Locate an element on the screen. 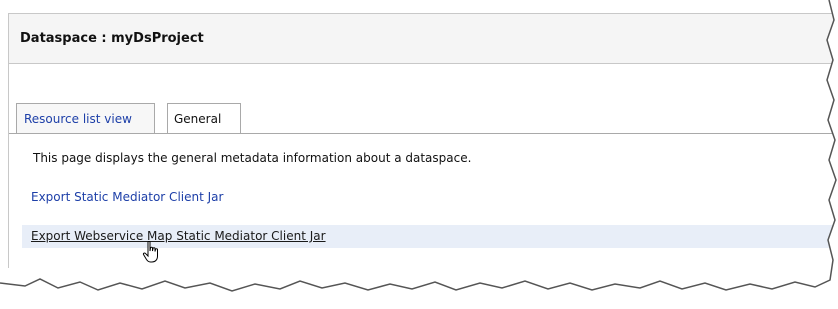 The height and width of the screenshot is (309, 838). hand-pointer-icon is located at coordinates (150, 252).